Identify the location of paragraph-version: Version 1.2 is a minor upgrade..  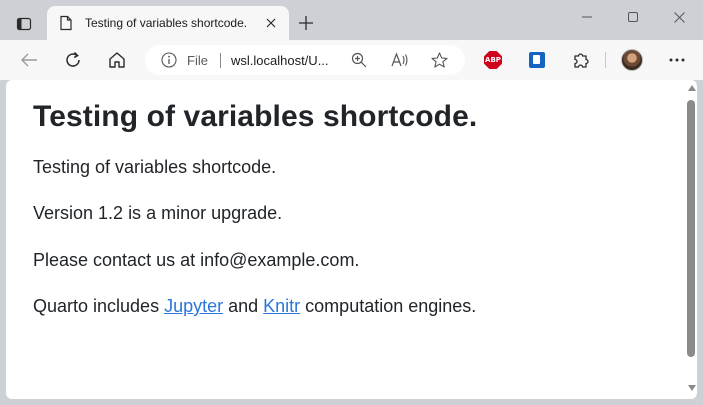
(158, 213).